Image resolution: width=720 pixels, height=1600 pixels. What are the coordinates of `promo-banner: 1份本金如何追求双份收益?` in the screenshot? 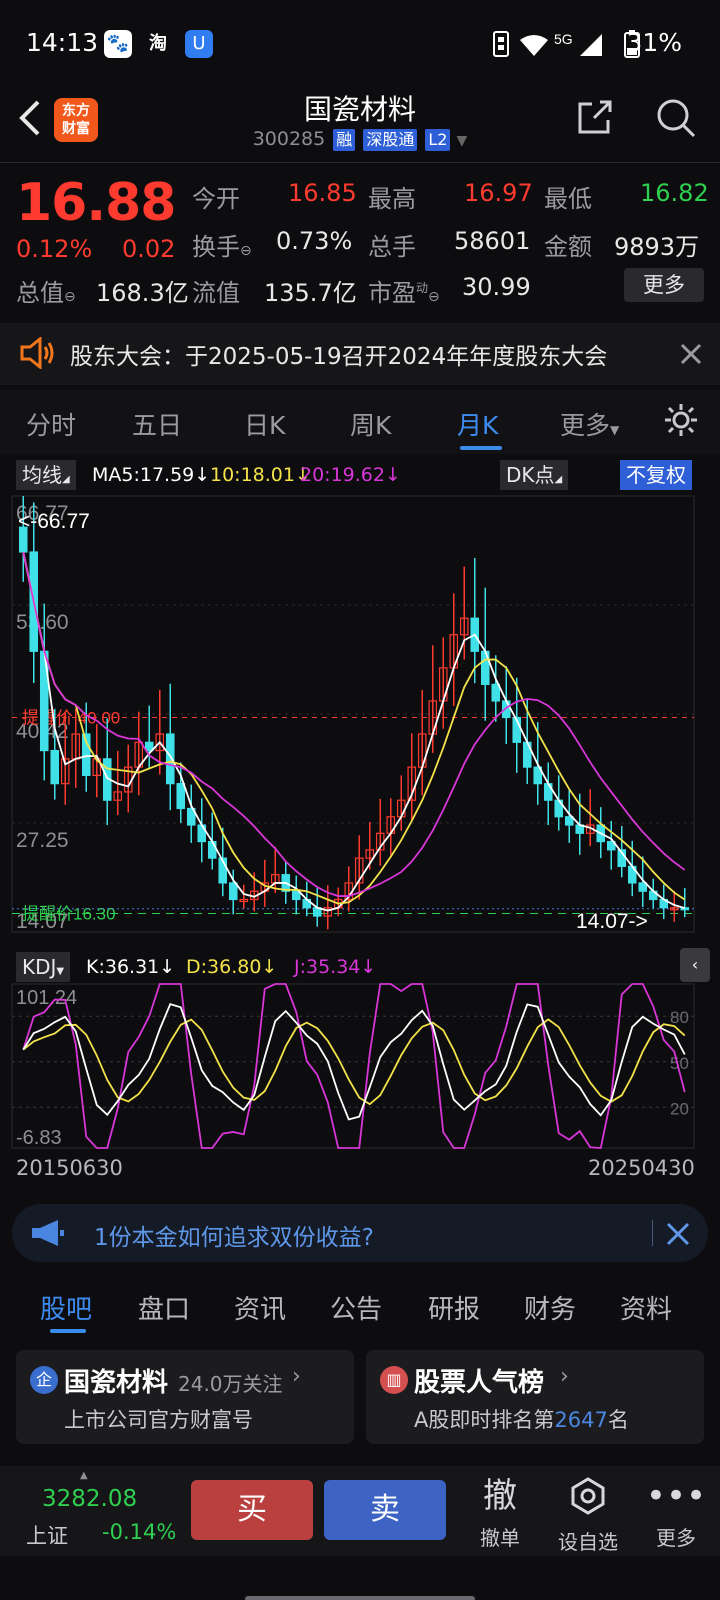 It's located at (360, 1233).